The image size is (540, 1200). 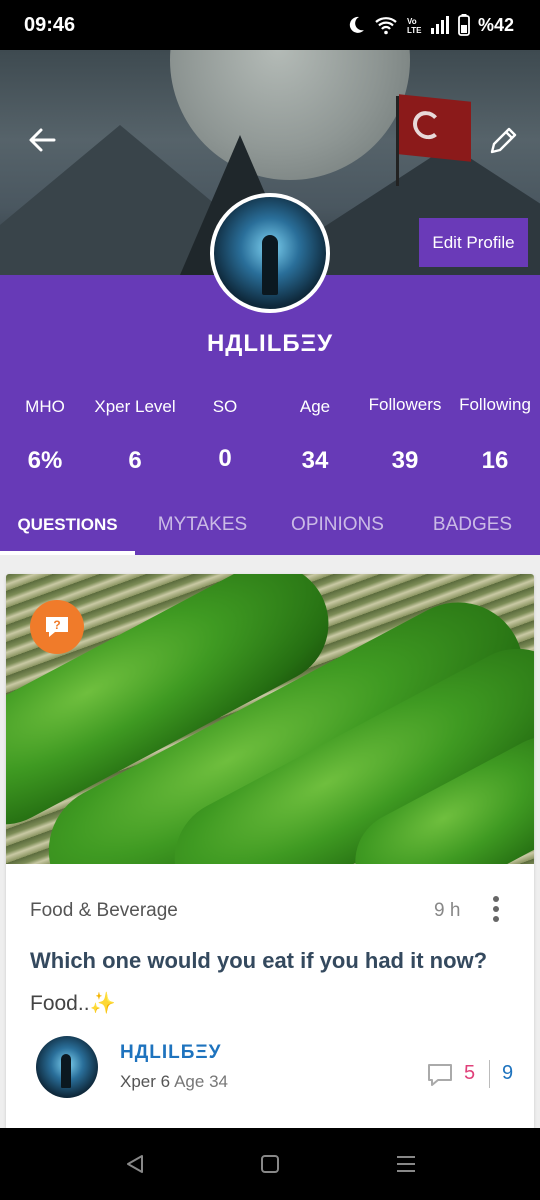 What do you see at coordinates (386, 26) in the screenshot?
I see `wifi-icon` at bounding box center [386, 26].